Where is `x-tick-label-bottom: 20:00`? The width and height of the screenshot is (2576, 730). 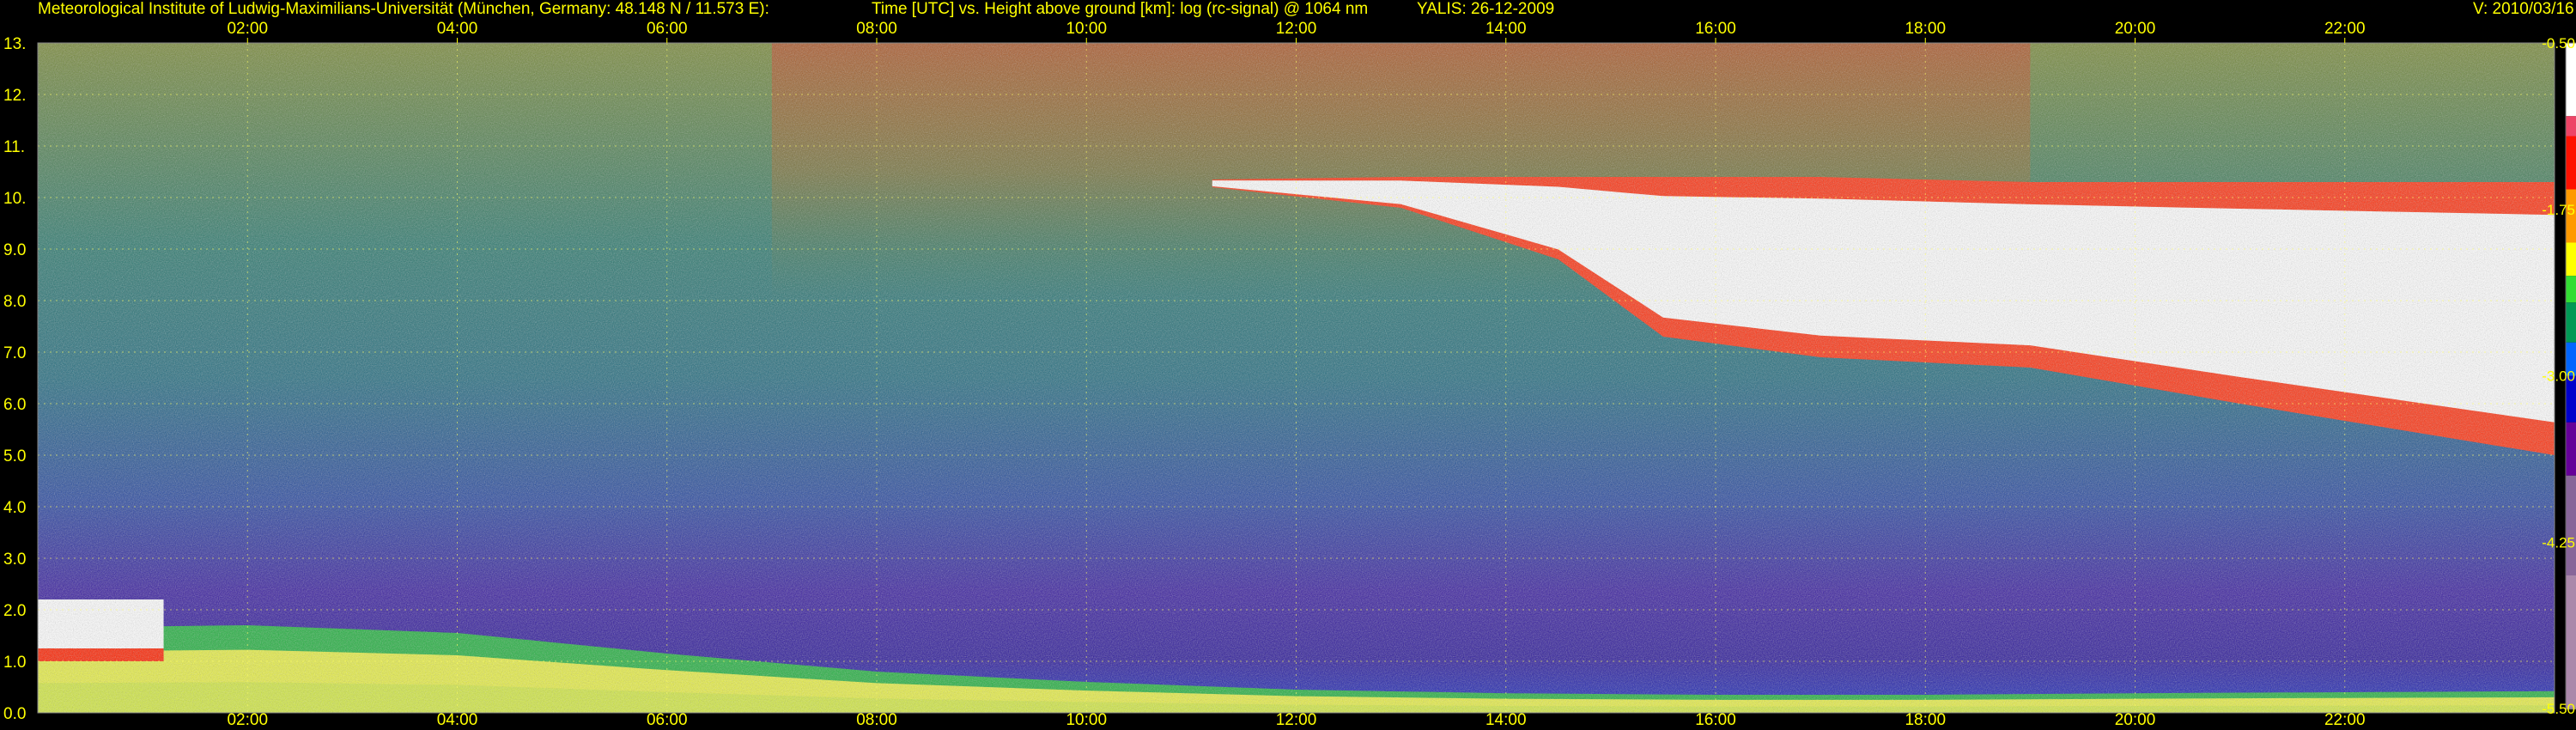
x-tick-label-bottom: 20:00 is located at coordinates (2135, 720).